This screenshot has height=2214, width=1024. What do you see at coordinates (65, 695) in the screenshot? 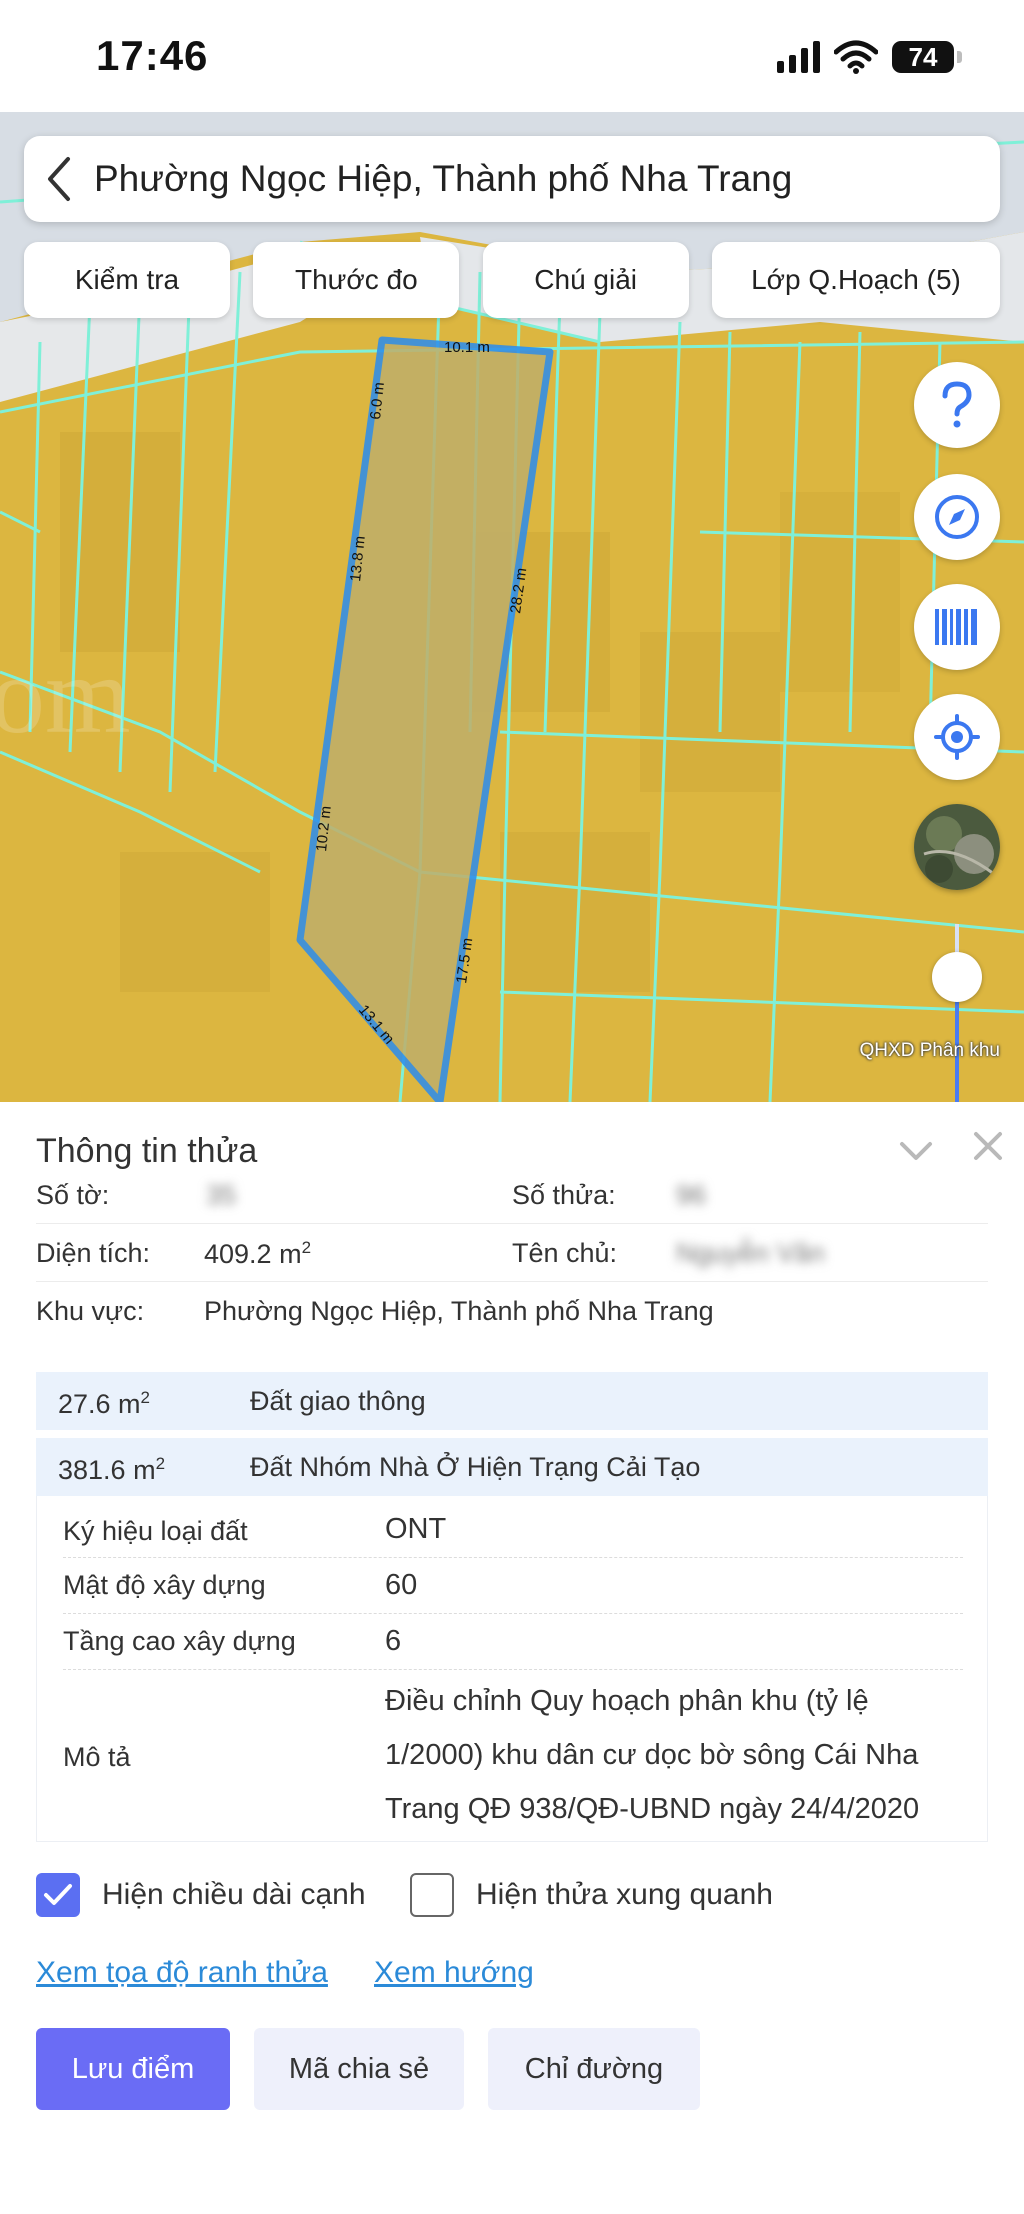
I see `map-watermark: om` at bounding box center [65, 695].